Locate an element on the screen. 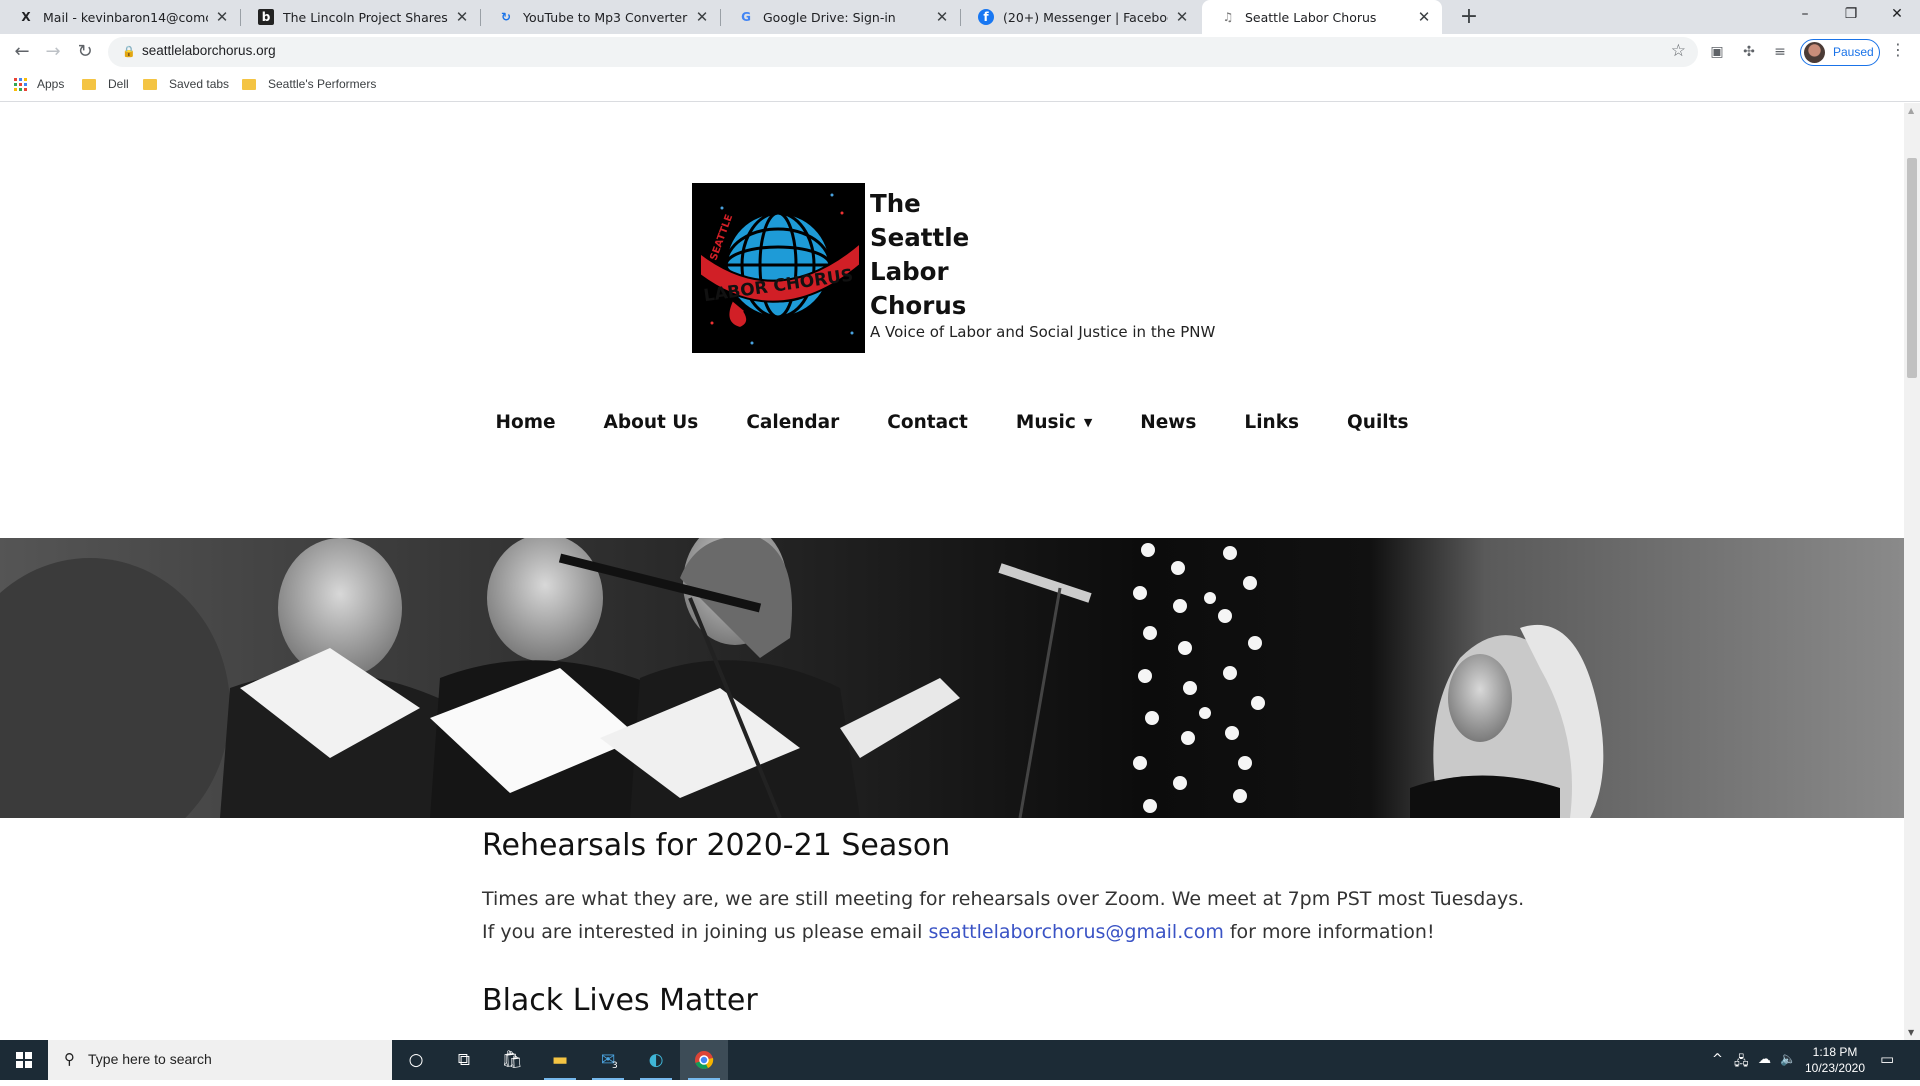 The width and height of the screenshot is (1920, 1086). site-logo: LABOR CHORUS SEATTLE is located at coordinates (778, 268).